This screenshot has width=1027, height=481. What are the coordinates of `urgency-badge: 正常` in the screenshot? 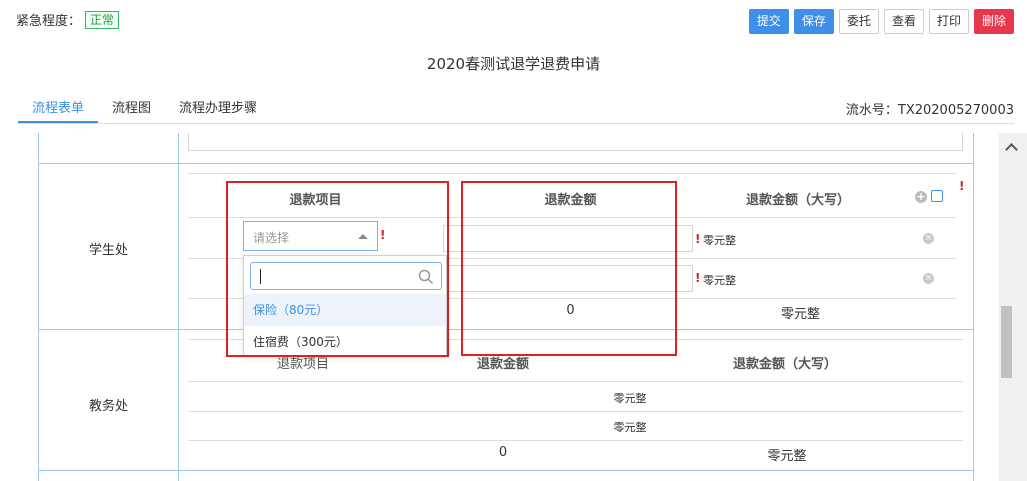 It's located at (102, 19).